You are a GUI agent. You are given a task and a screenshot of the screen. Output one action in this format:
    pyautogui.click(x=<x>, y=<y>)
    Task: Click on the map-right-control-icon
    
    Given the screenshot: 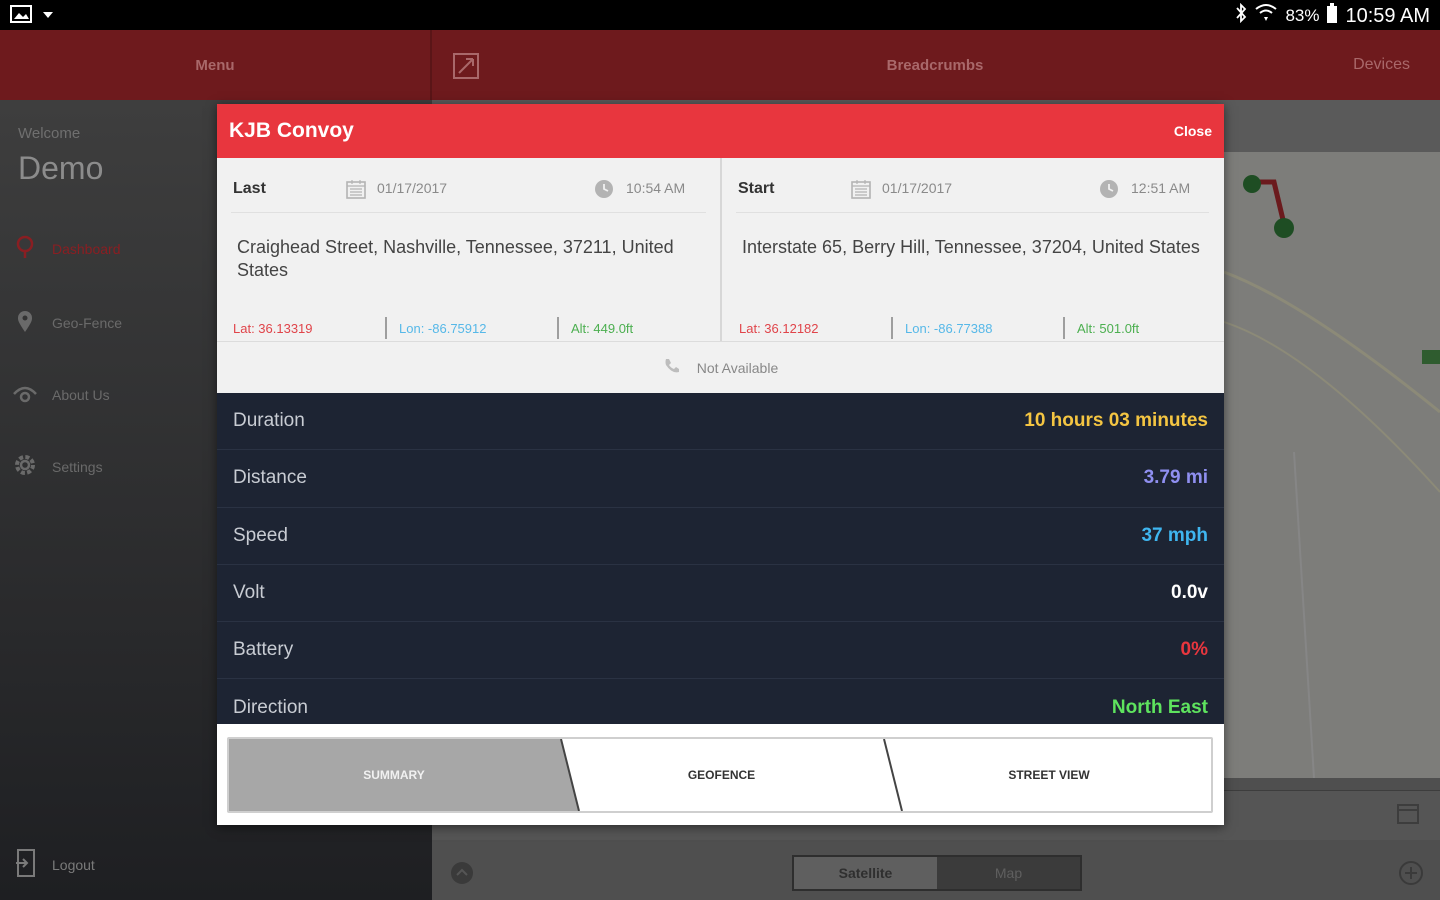 What is the action you would take?
    pyautogui.click(x=1411, y=875)
    